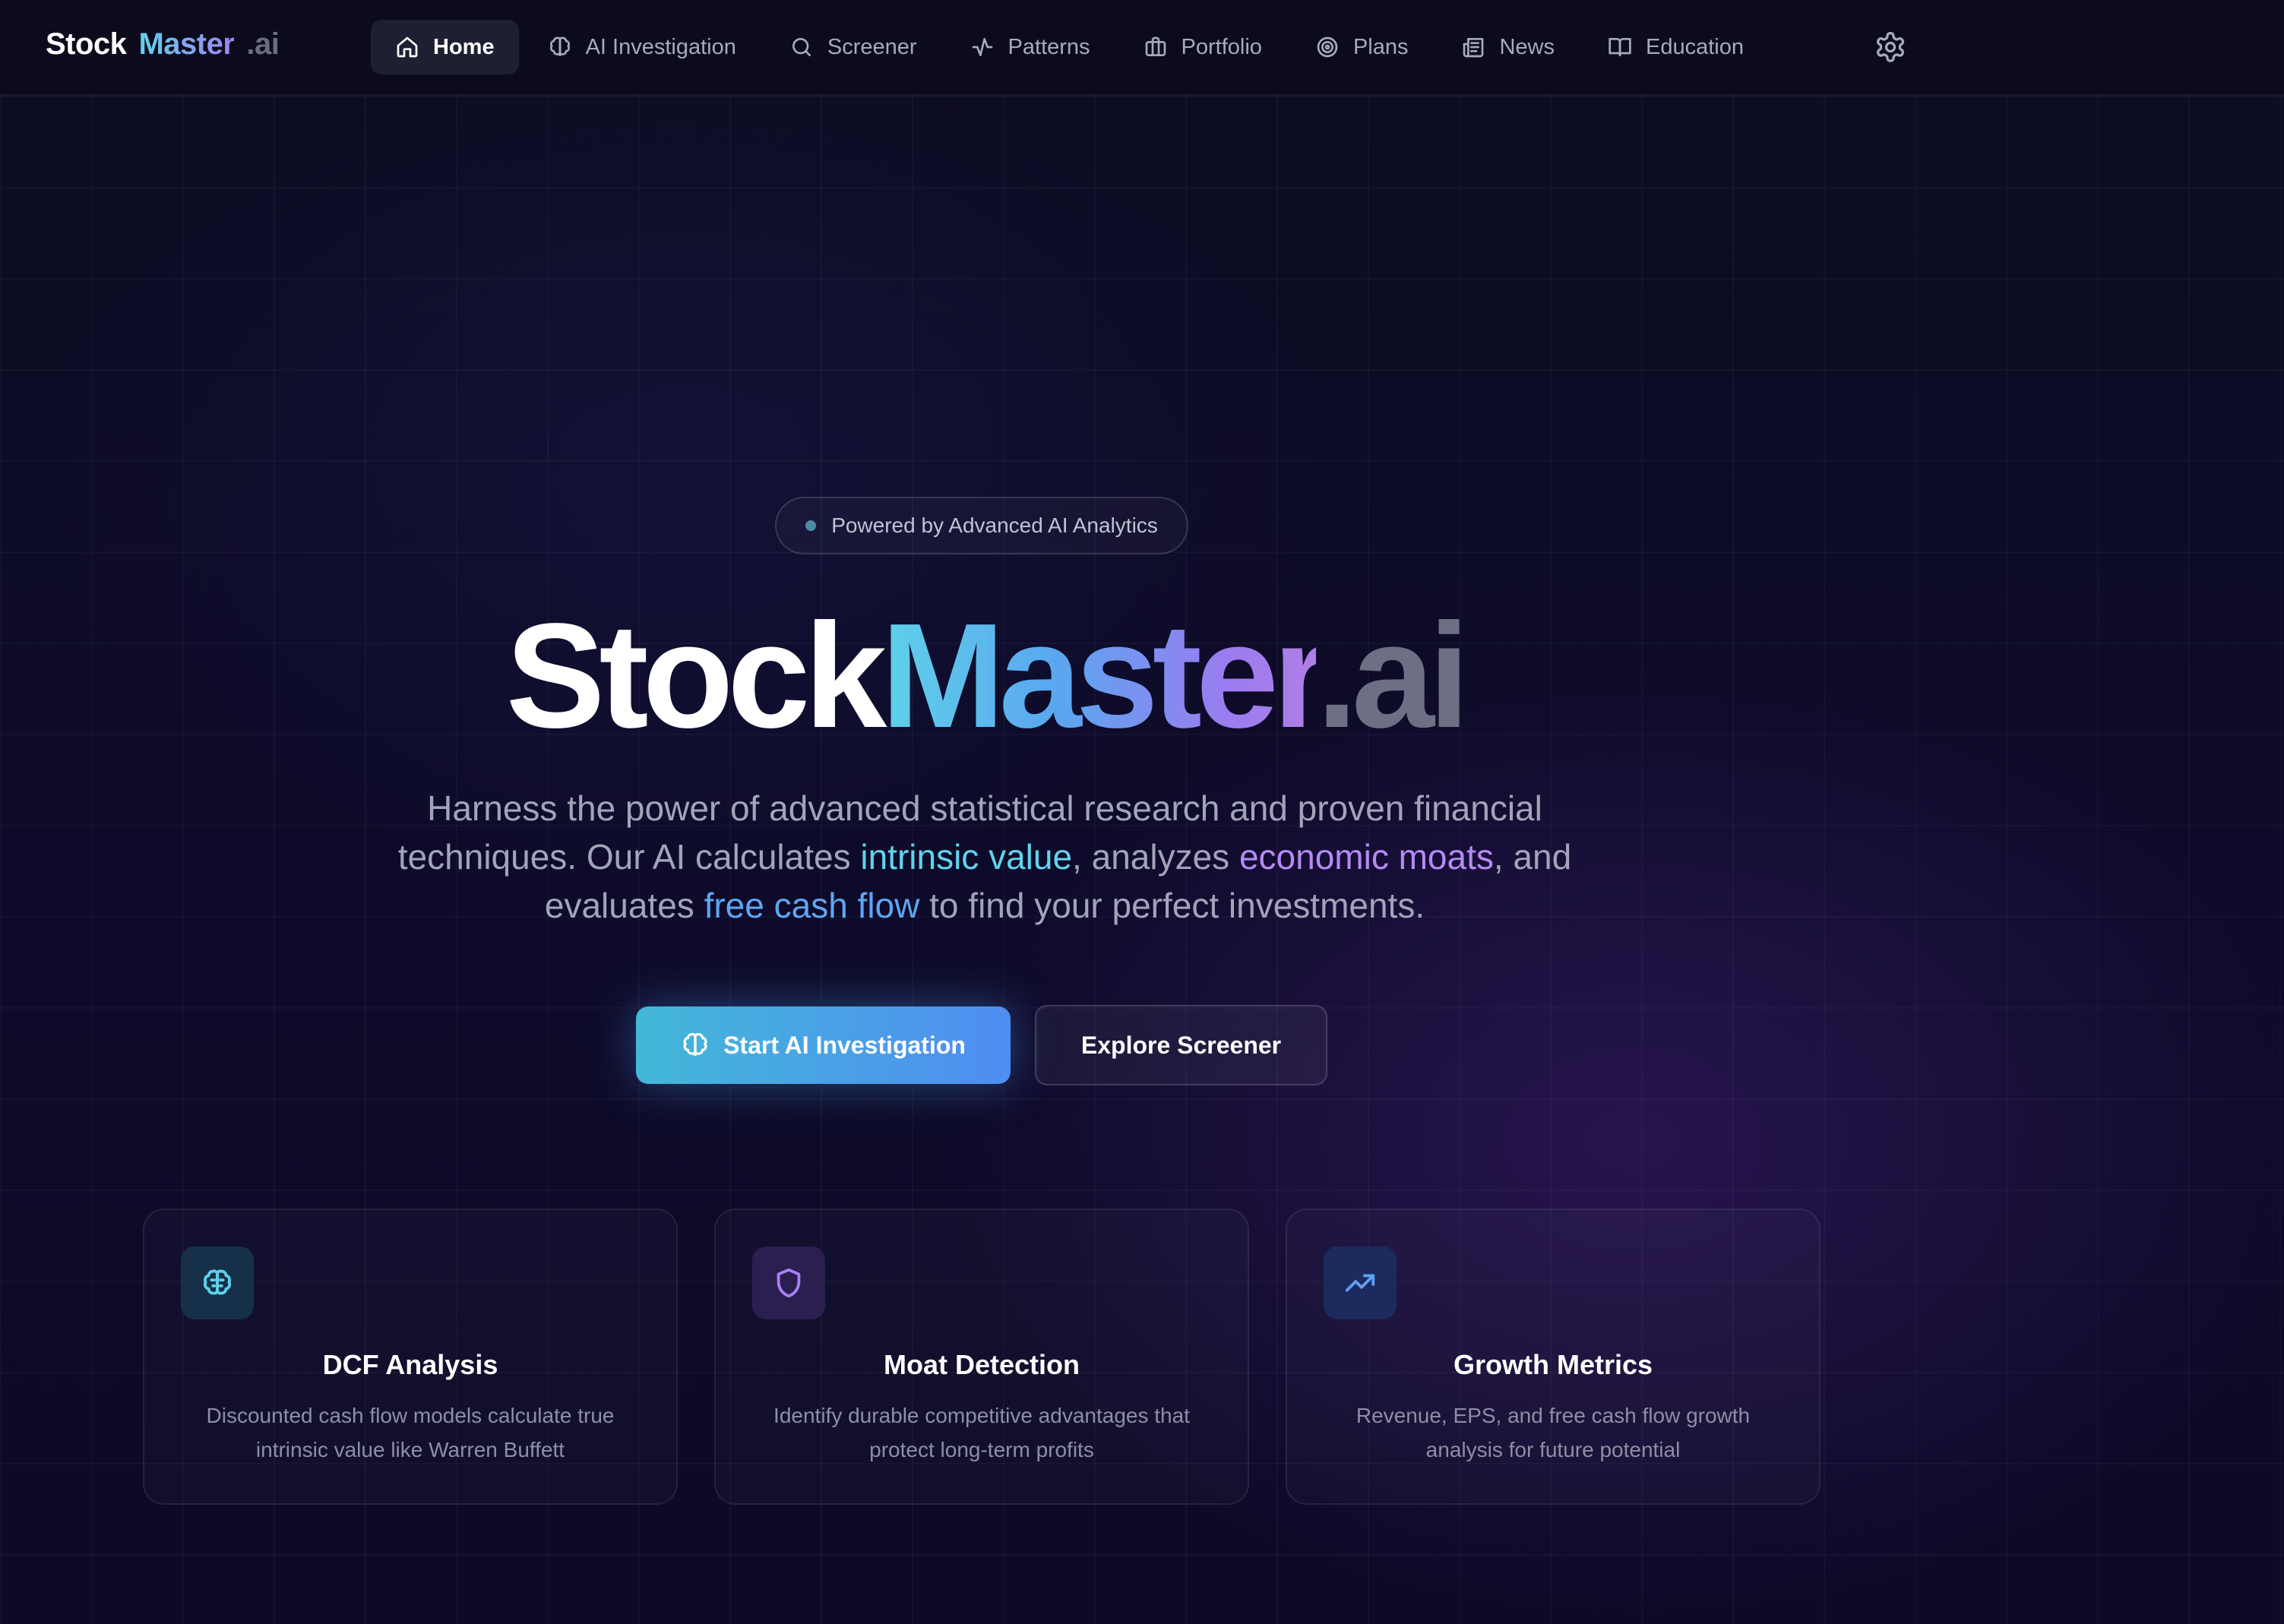 This screenshot has width=2284, height=1624. I want to click on button-label: Explore Screener, so click(1181, 1045).